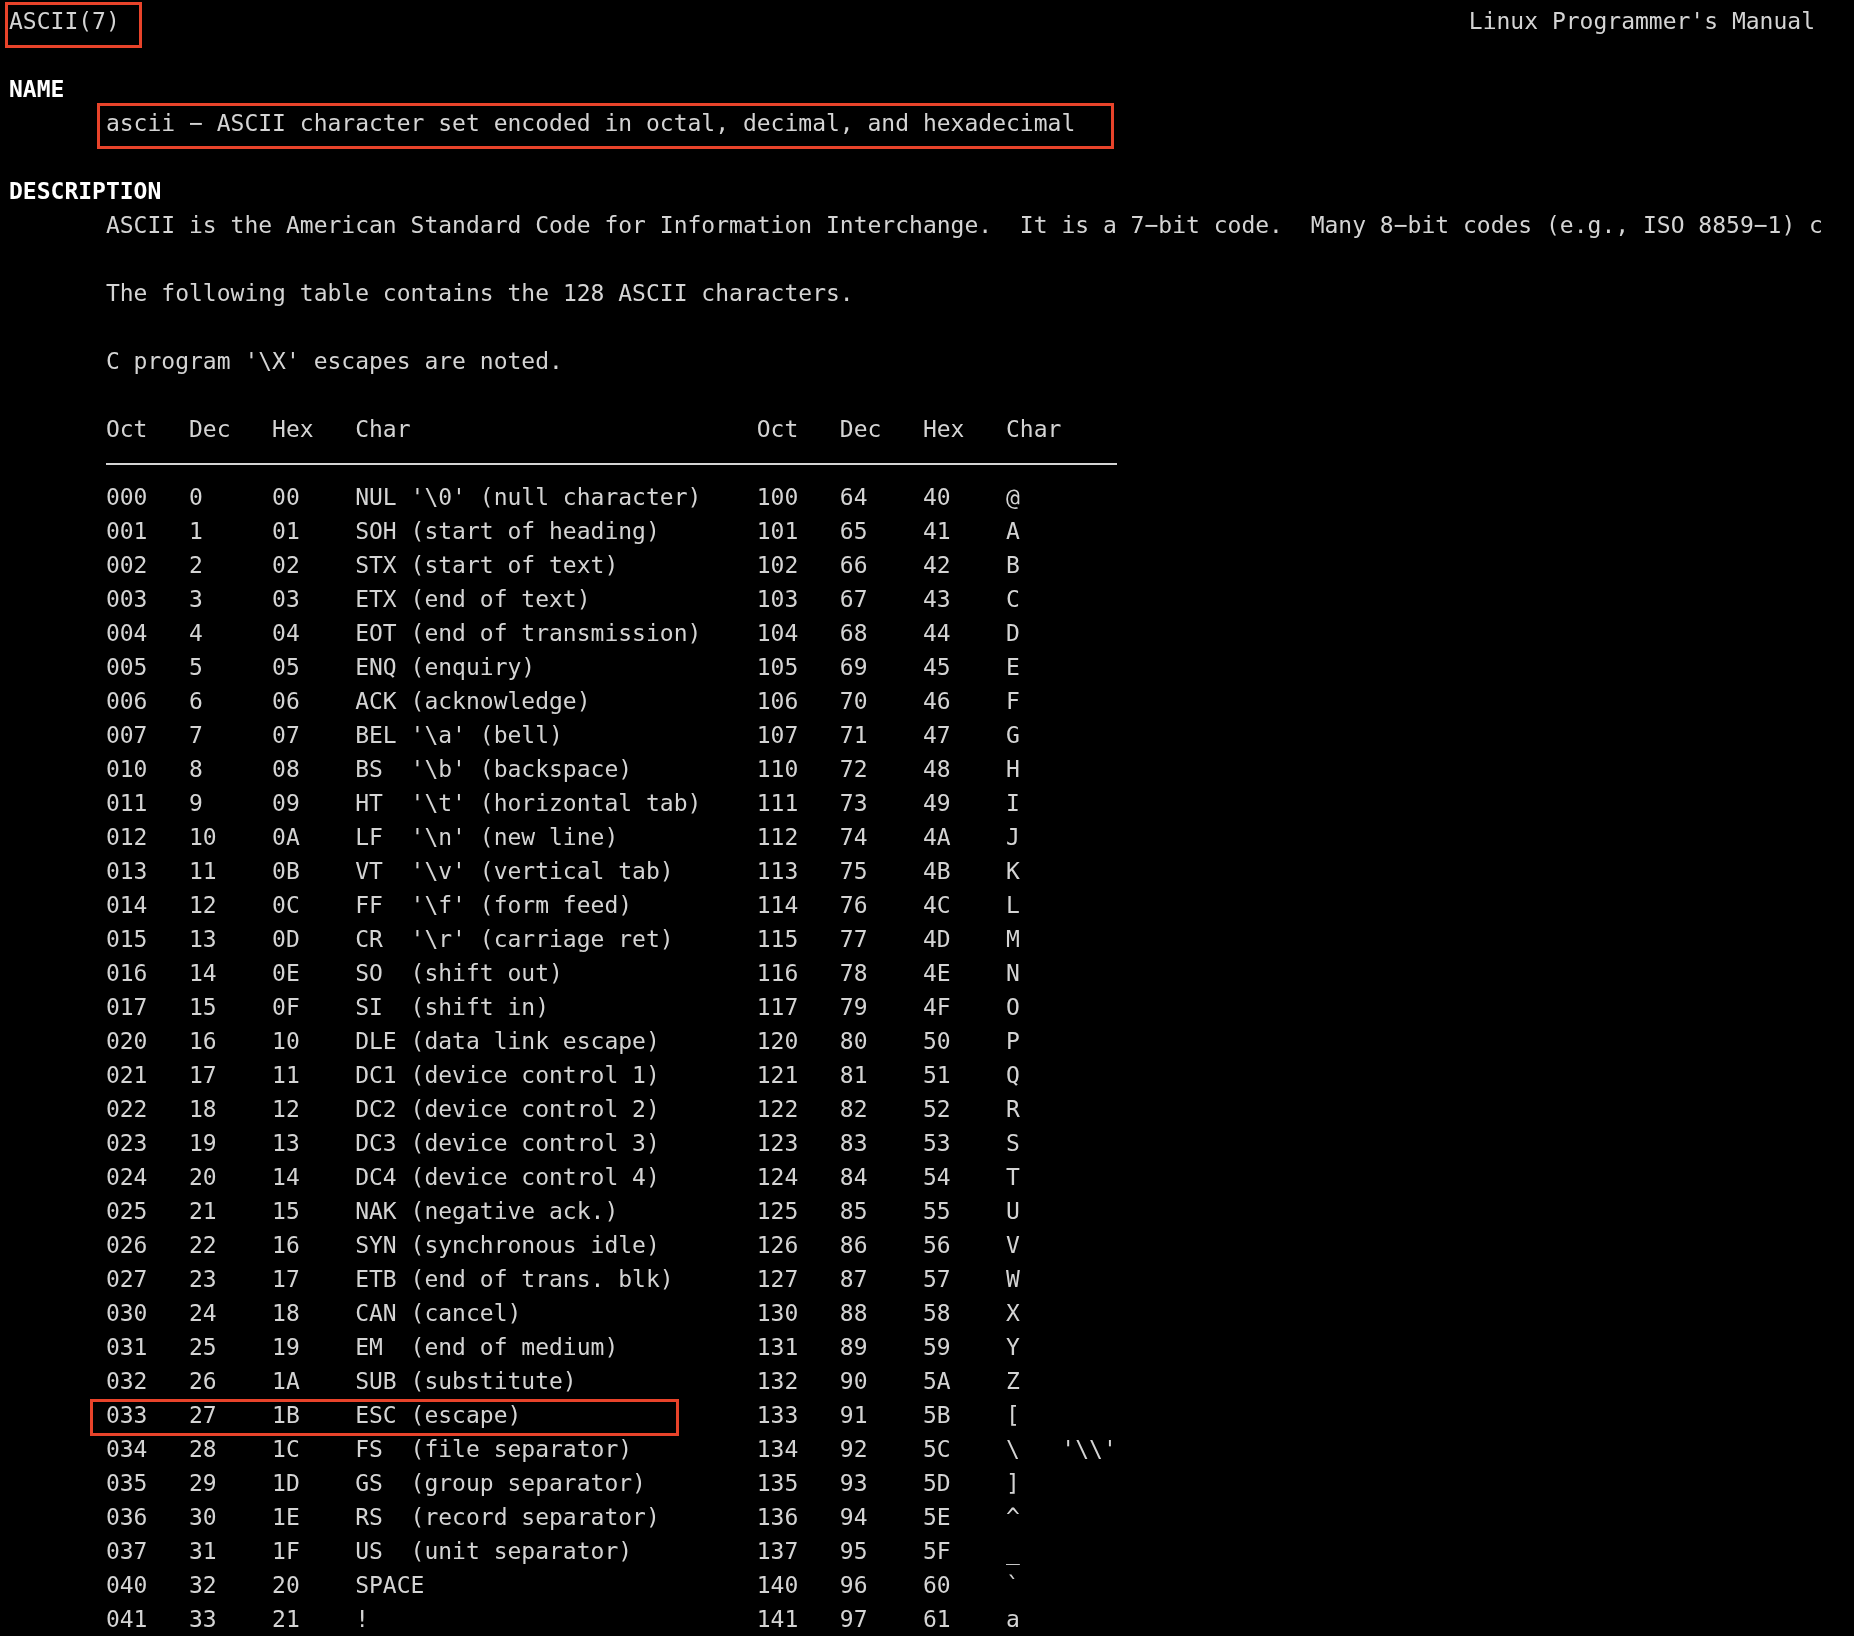  Describe the element at coordinates (528, 497) in the screenshot. I see `table-cell-text: NUL '\0' (null character)` at that location.